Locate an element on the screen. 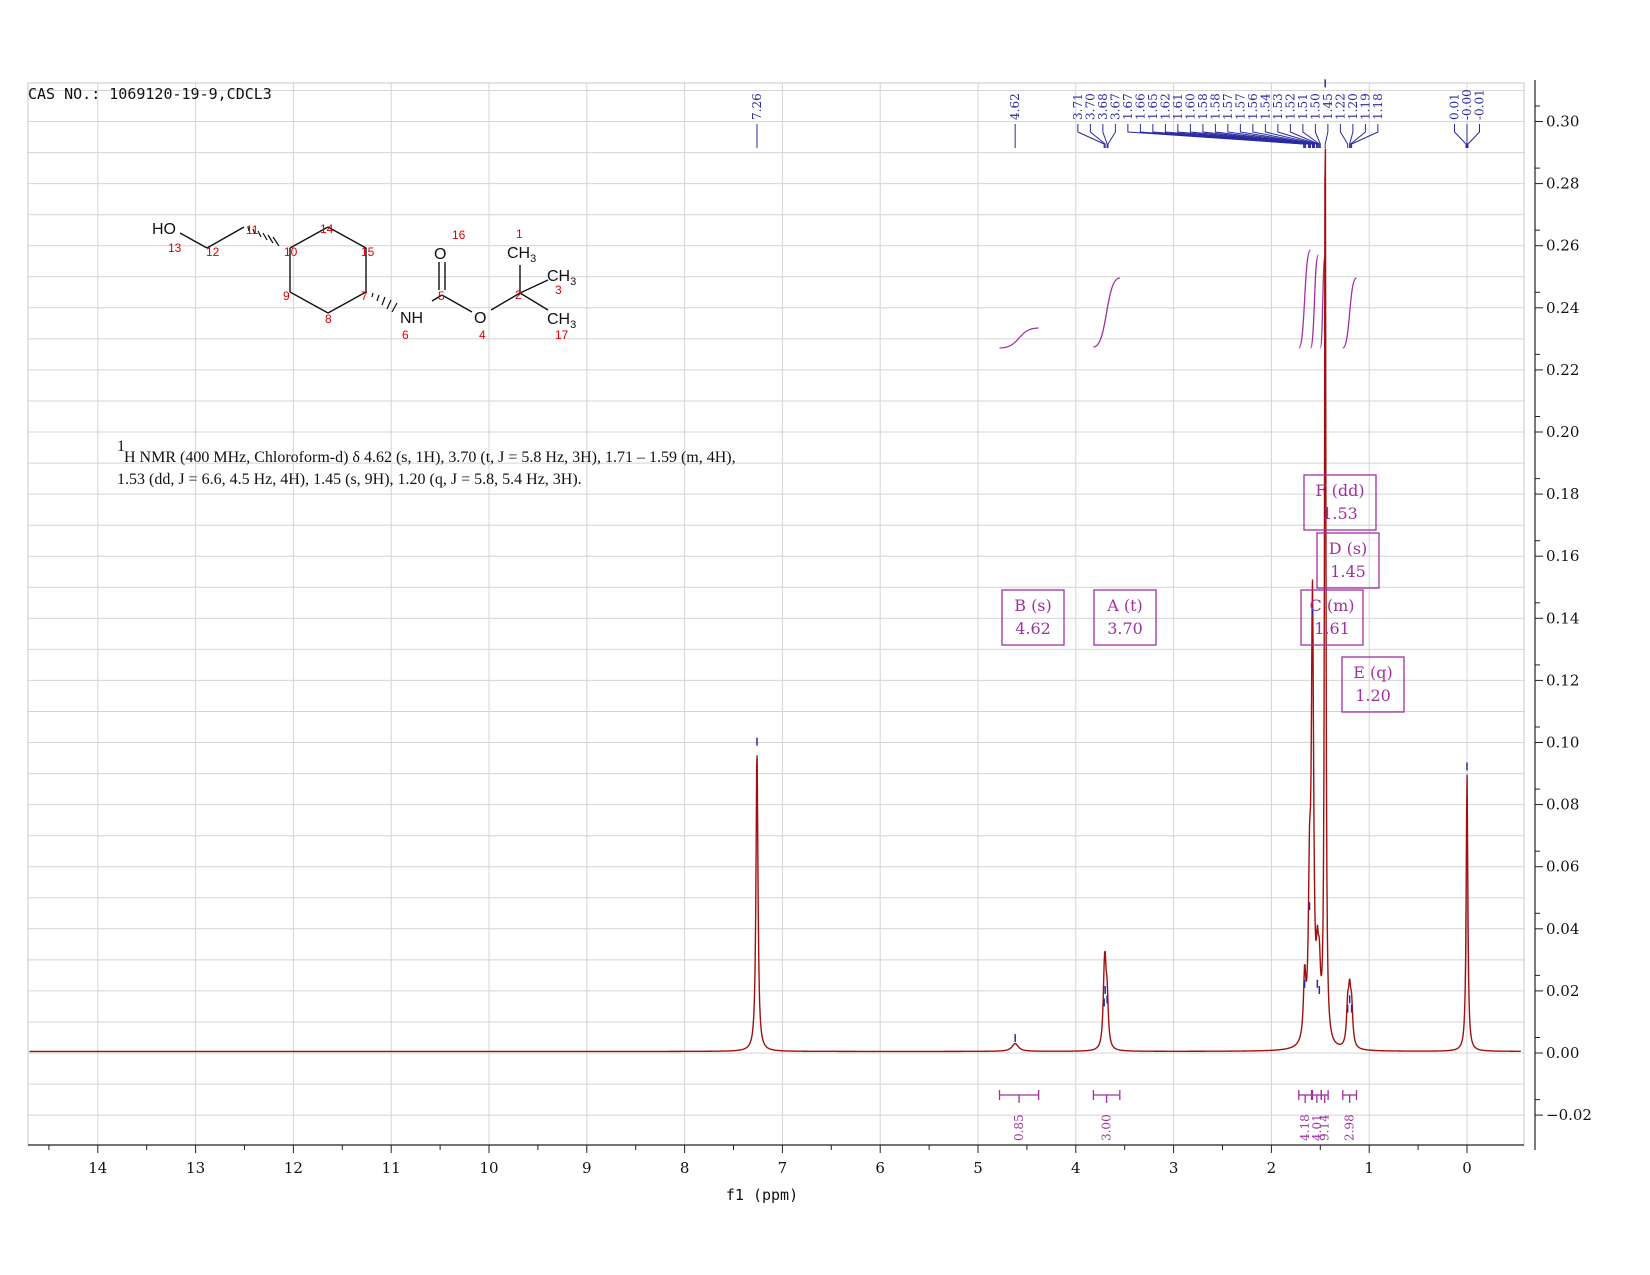 The height and width of the screenshot is (1275, 1650). x-tick-label: 6 is located at coordinates (880, 1168).